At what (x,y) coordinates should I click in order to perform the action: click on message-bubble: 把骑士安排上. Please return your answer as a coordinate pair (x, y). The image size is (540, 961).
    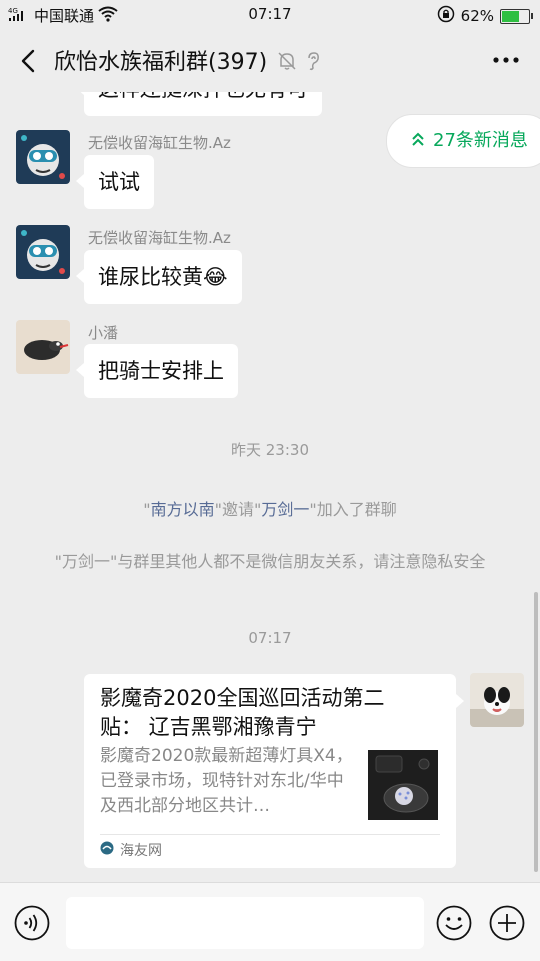
    Looking at the image, I should click on (157, 371).